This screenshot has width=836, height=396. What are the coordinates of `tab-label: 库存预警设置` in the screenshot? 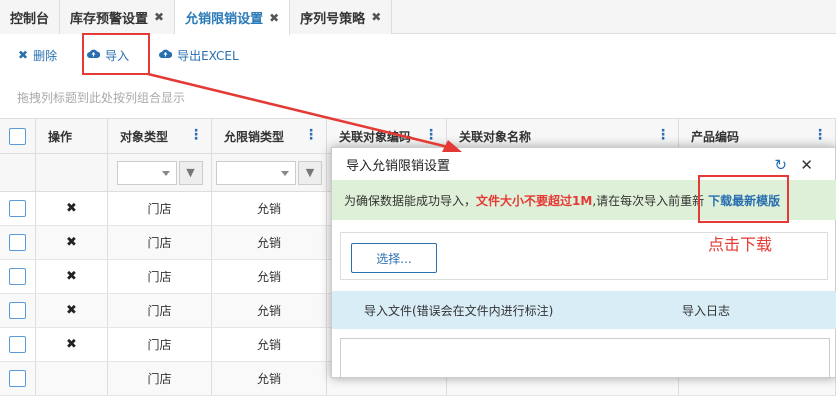 It's located at (109, 19).